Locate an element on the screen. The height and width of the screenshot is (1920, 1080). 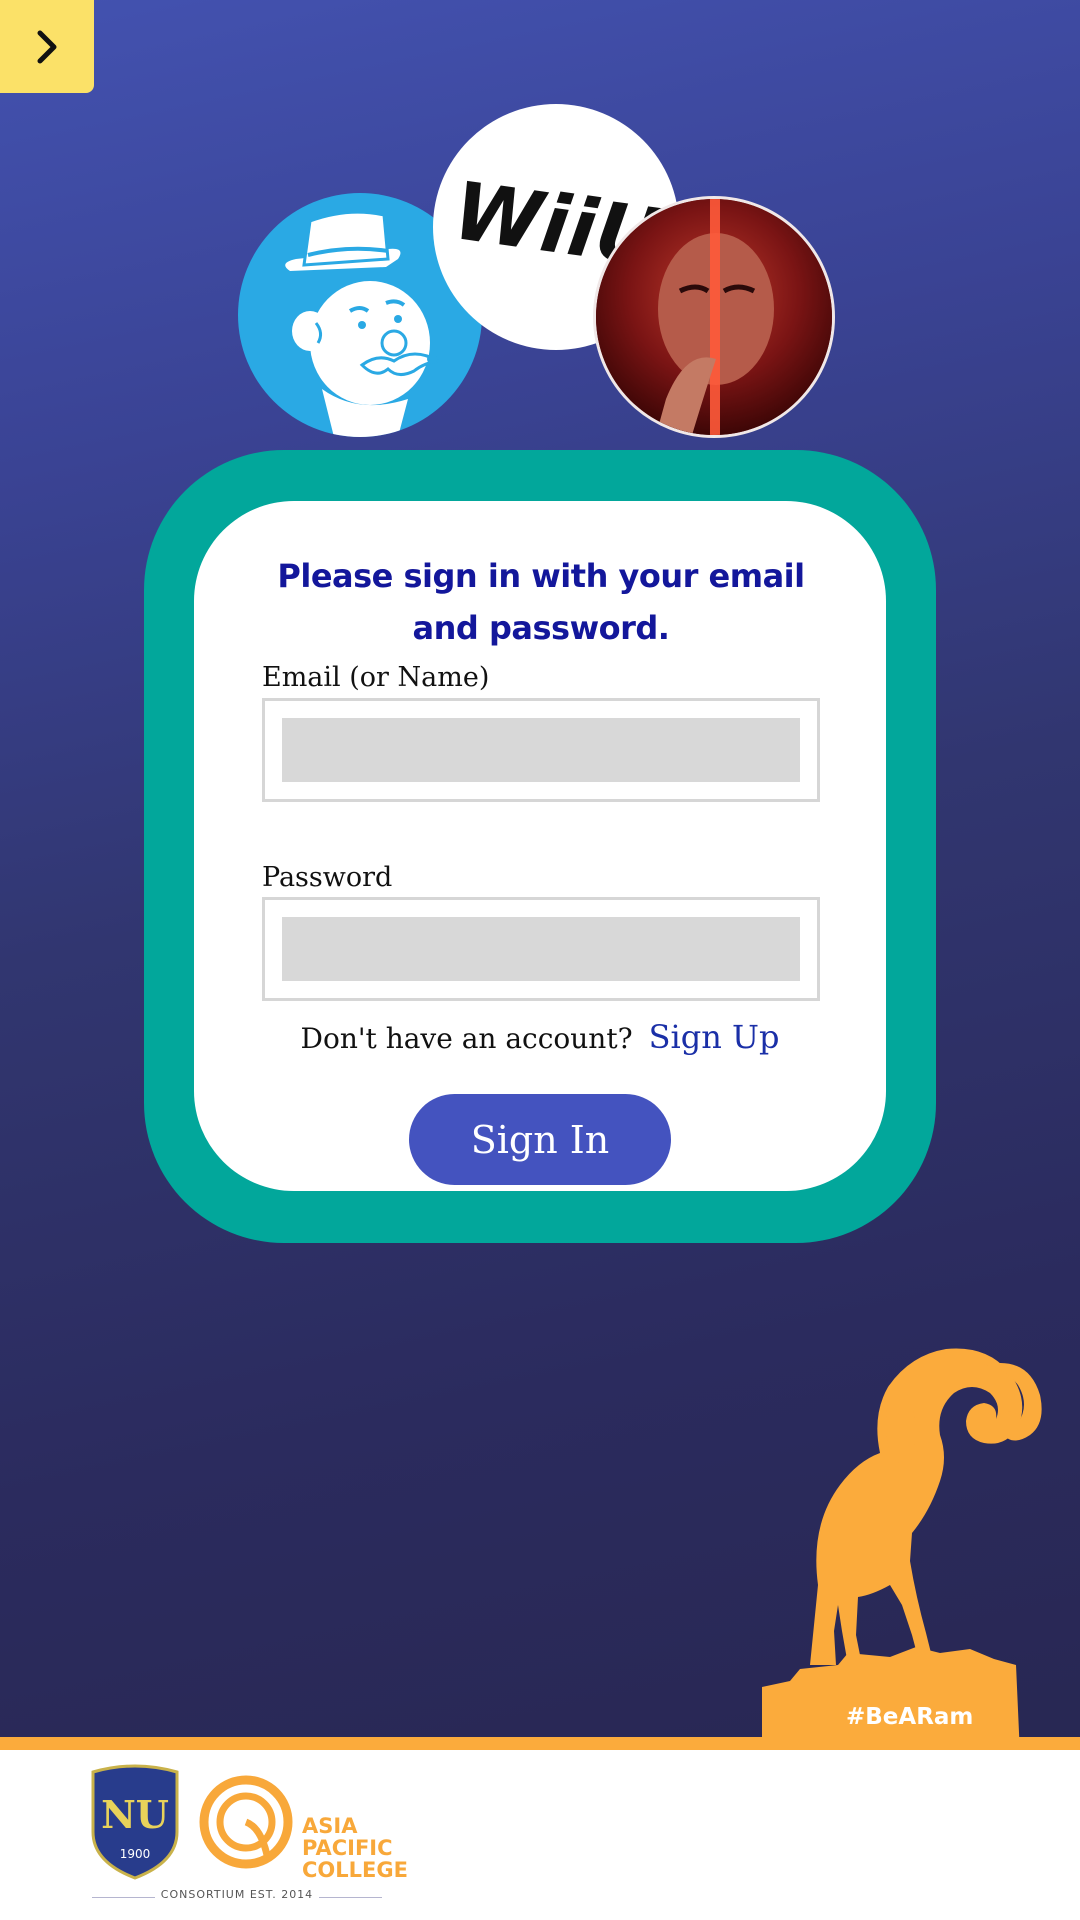
email-input is located at coordinates (541, 750).